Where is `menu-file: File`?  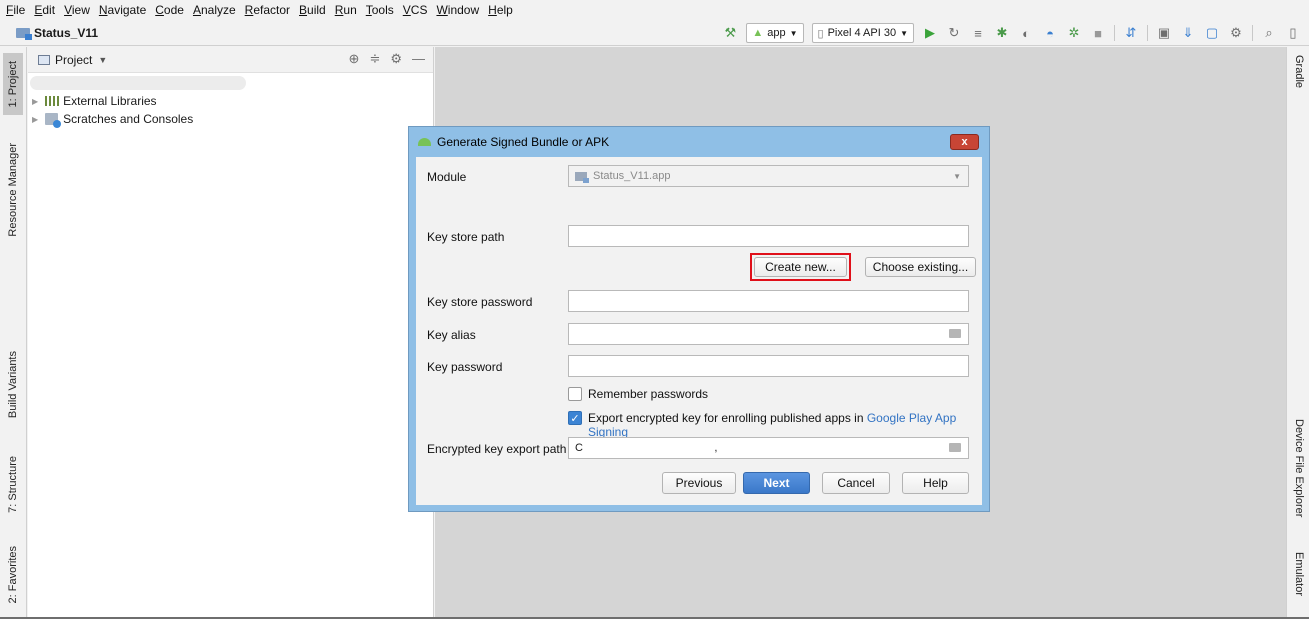
menu-file: File is located at coordinates (15, 10).